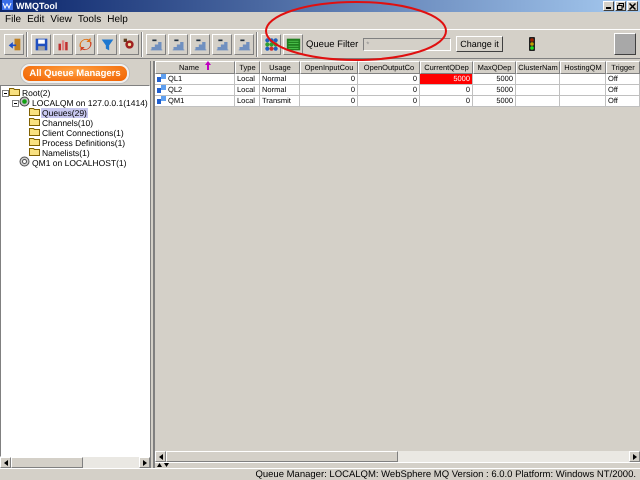  I want to click on filter-icon, so click(107, 44).